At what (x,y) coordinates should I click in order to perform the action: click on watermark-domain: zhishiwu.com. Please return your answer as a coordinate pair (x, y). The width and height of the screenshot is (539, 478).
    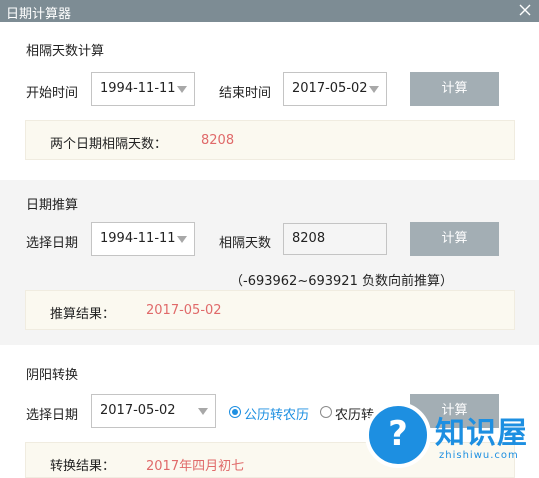
    Looking at the image, I should click on (479, 455).